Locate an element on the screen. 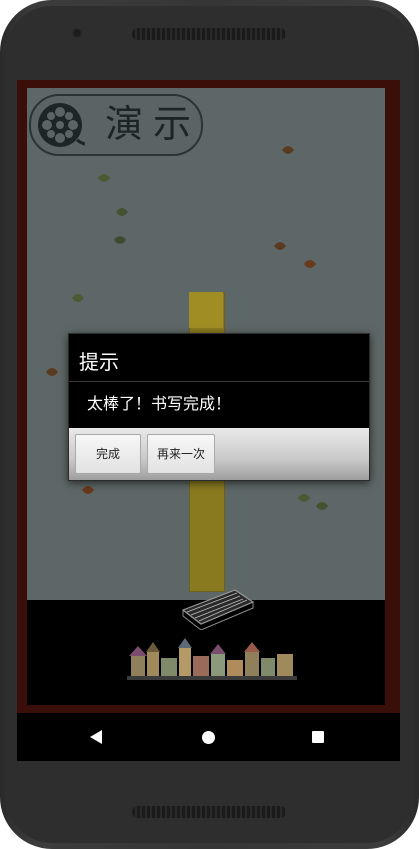 Image resolution: width=419 pixels, height=849 pixels. dialog-title-bar: 提示 is located at coordinates (219, 358).